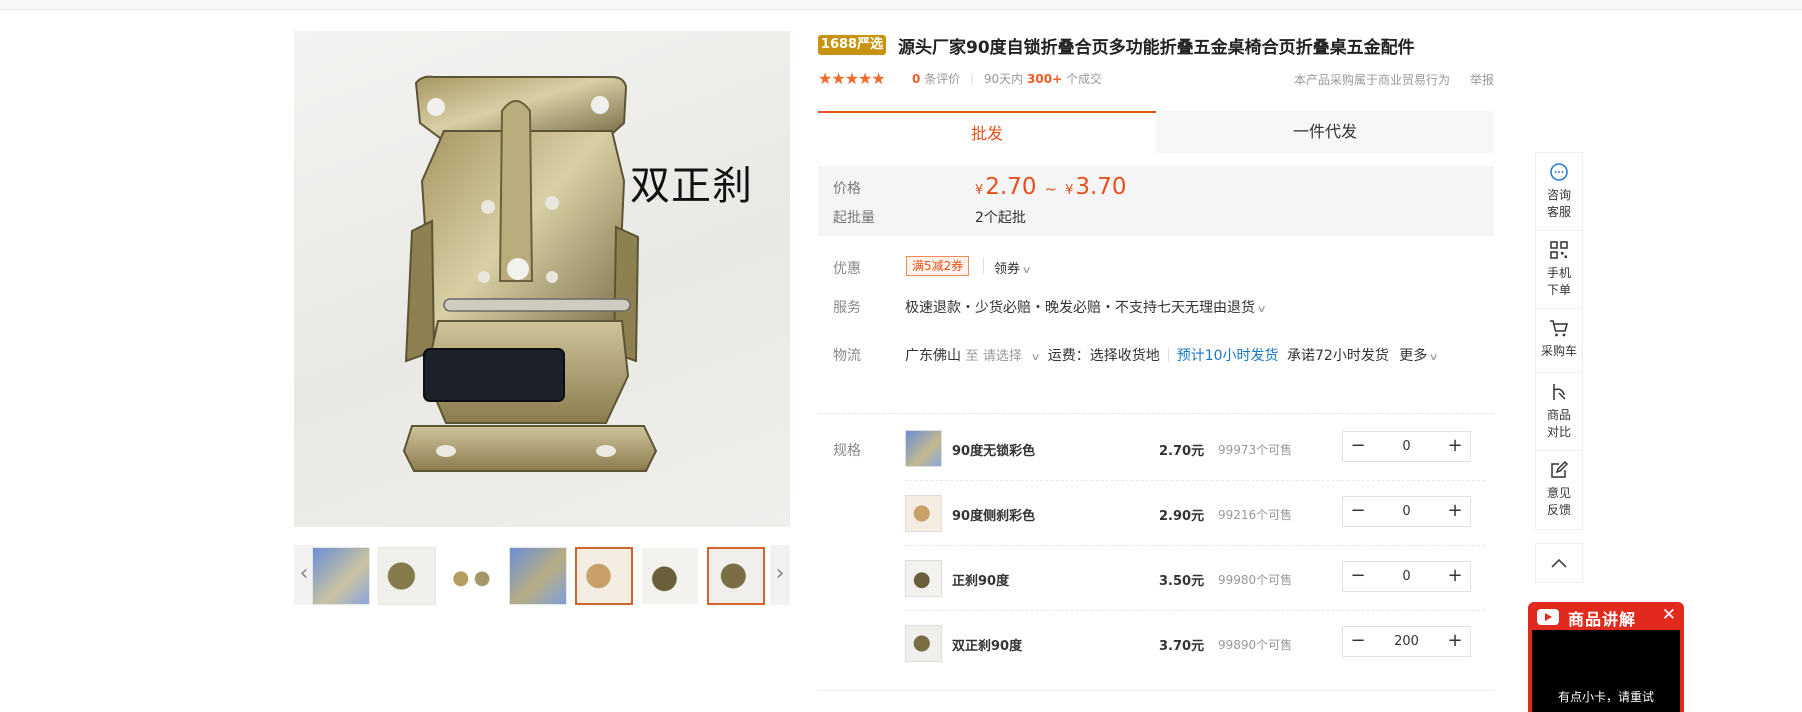  Describe the element at coordinates (852, 78) in the screenshot. I see `rating-stars: ★★★★★` at that location.